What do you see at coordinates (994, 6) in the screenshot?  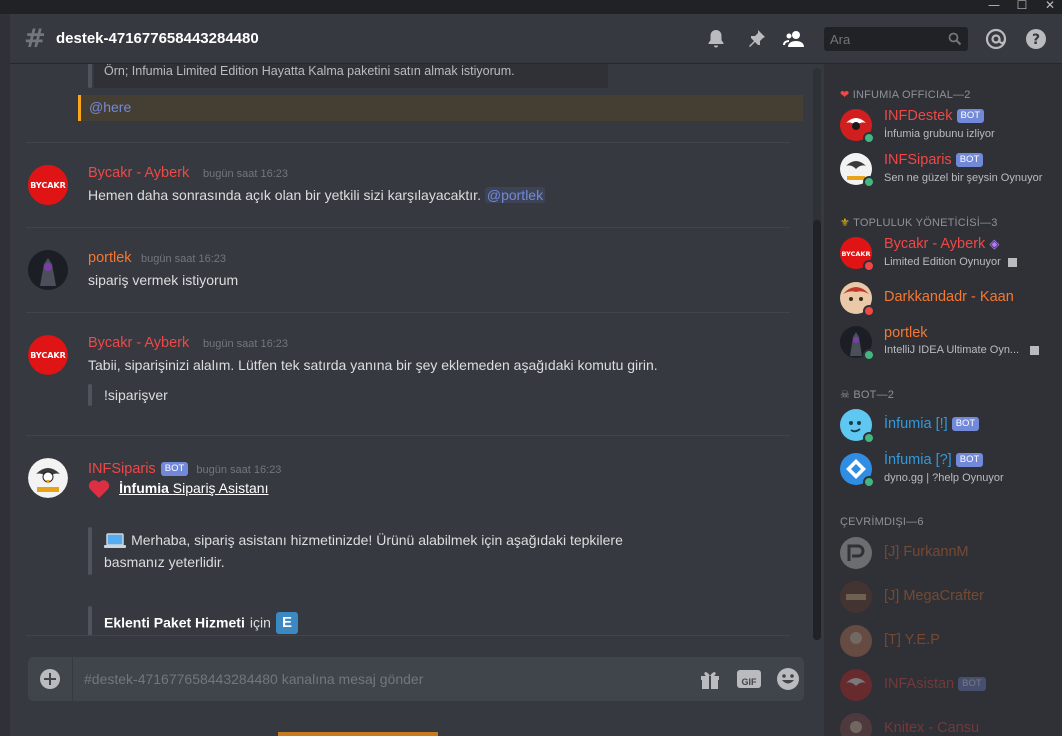 I see `minimize-button: —` at bounding box center [994, 6].